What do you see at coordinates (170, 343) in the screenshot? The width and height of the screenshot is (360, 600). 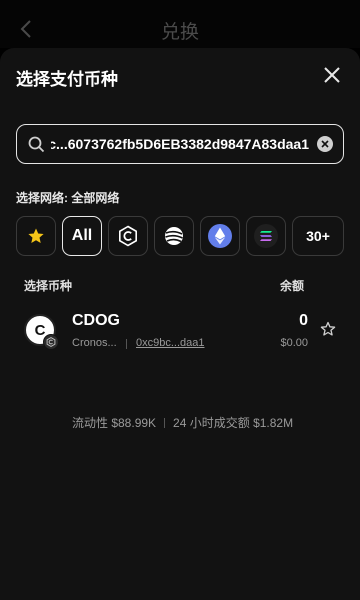 I see `token-address-link: 0xc9bc...daa1` at bounding box center [170, 343].